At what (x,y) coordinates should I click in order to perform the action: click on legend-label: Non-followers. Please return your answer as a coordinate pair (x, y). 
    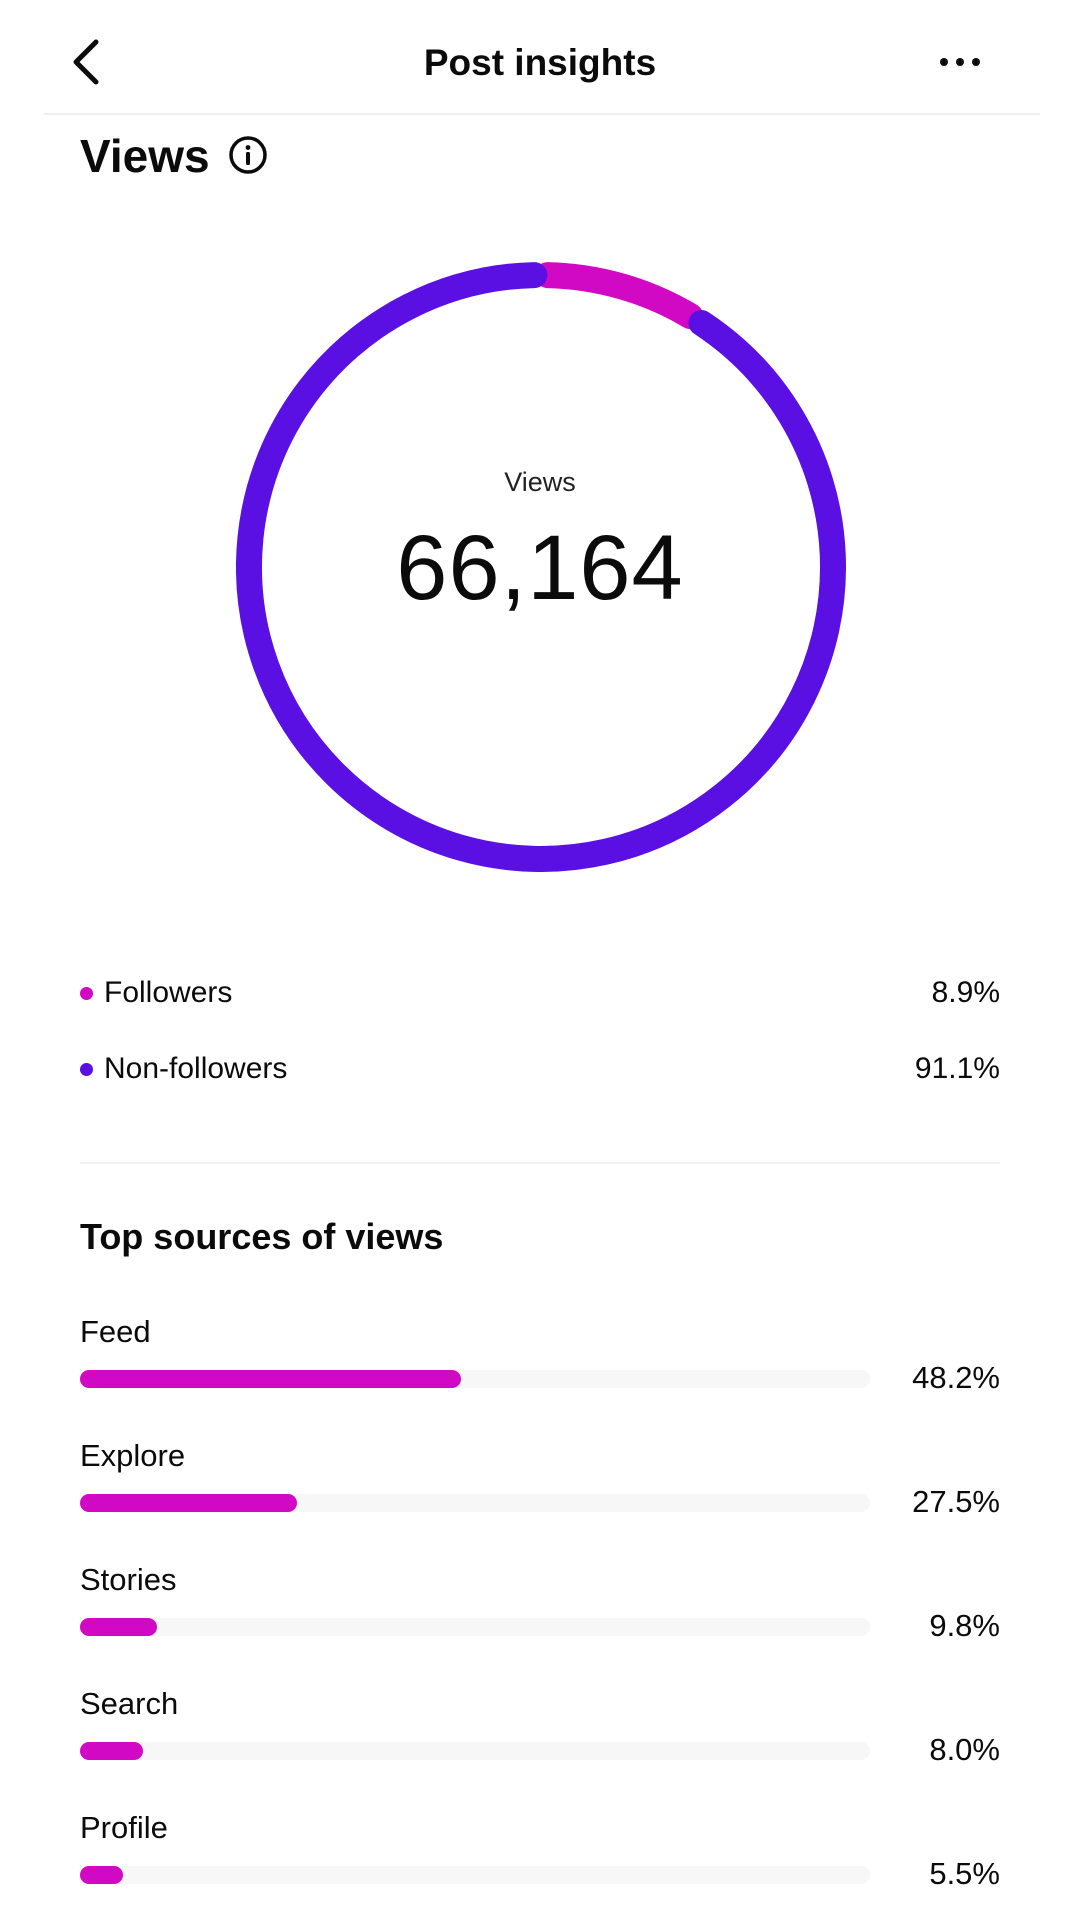
    Looking at the image, I should click on (196, 1068).